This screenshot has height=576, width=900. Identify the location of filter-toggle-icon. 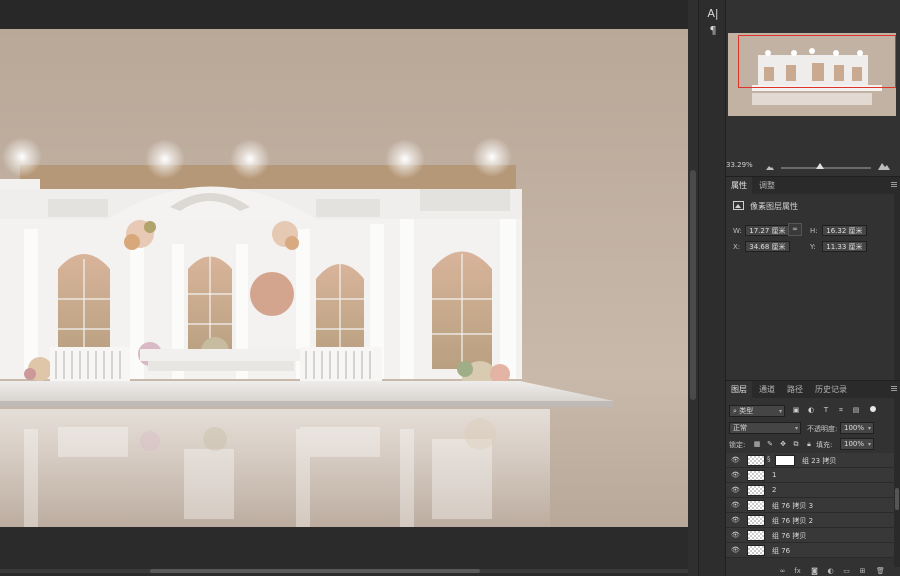
(873, 409).